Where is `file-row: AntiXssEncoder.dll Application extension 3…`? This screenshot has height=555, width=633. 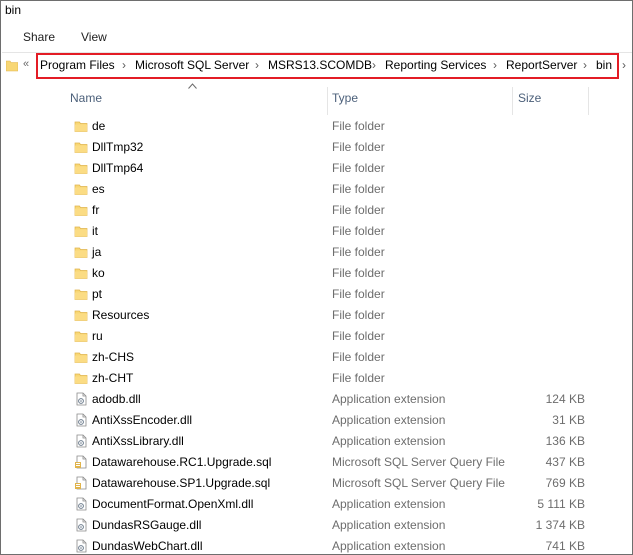
file-row: AntiXssEncoder.dll Application extension 3… is located at coordinates (317, 420).